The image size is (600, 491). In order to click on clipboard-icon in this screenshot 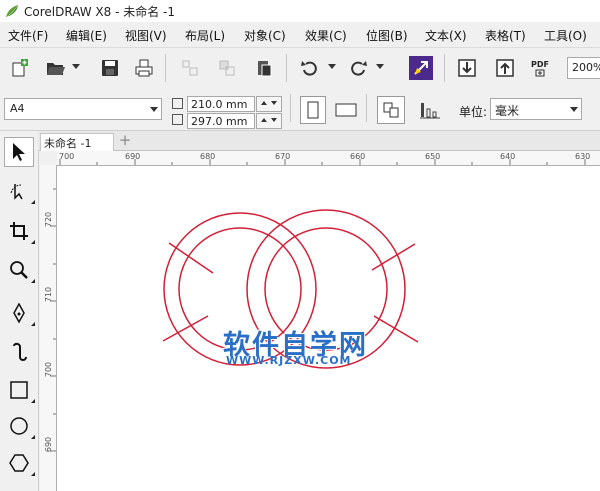, I will do `click(264, 68)`.